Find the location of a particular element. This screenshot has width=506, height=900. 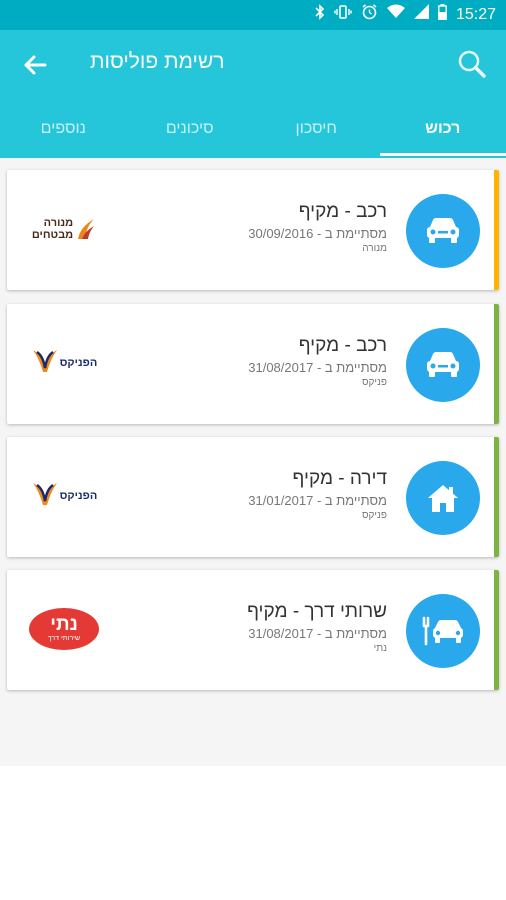

policy-texts: רכב - מקיף מסתיימת ב - 30/09/2016 מנורה is located at coordinates (317, 228).